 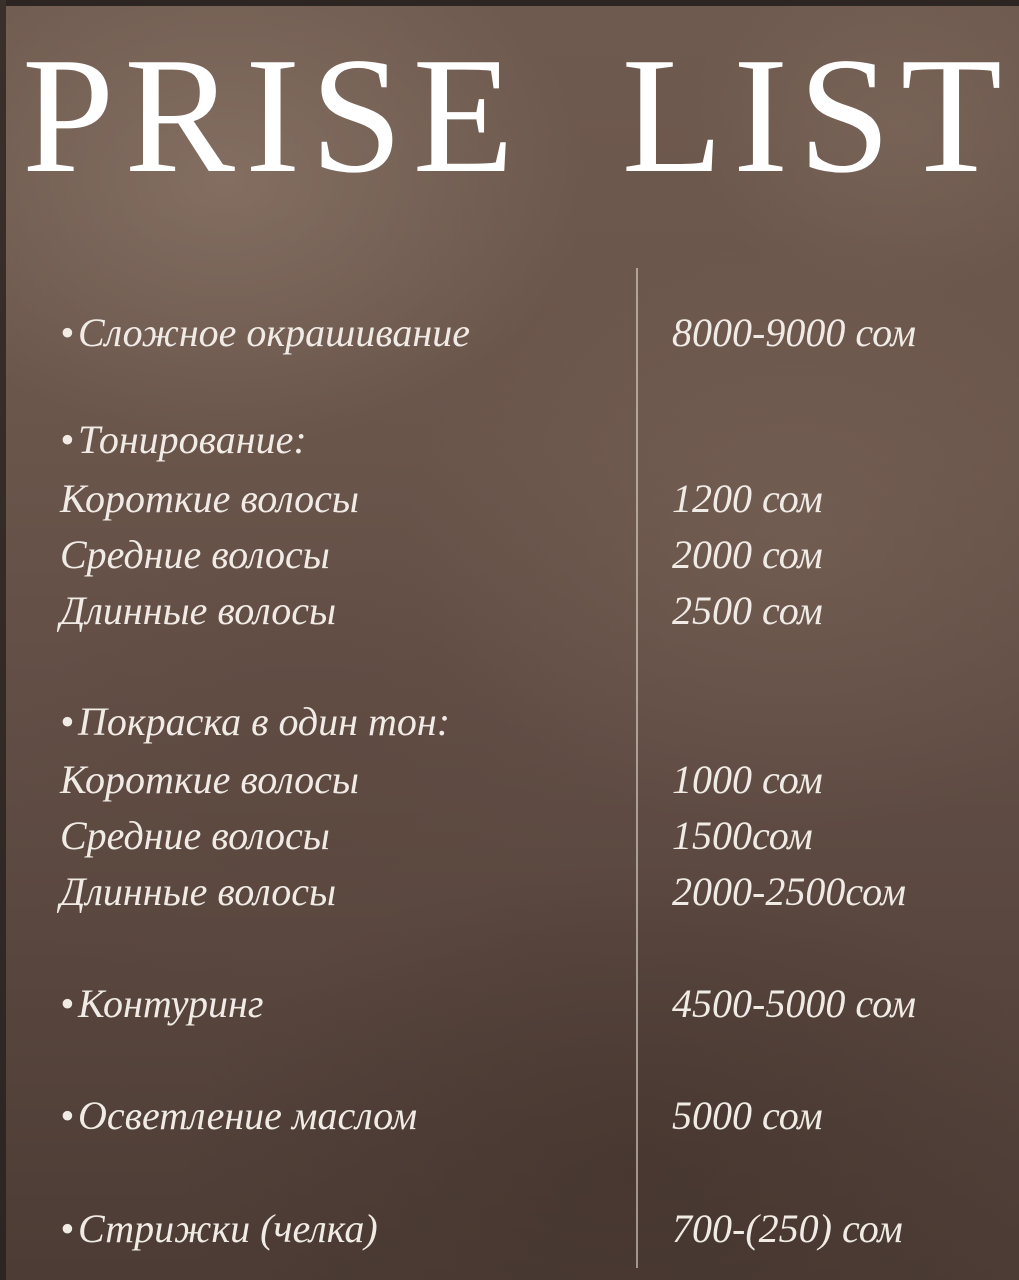 What do you see at coordinates (273, 115) in the screenshot?
I see `title-word-prise: PRISE` at bounding box center [273, 115].